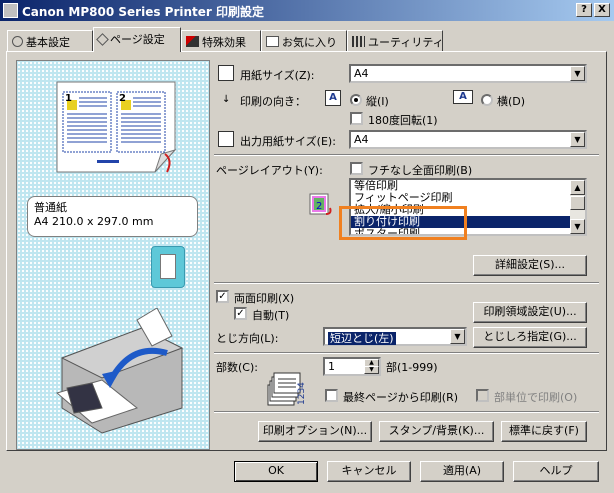  Describe the element at coordinates (395, 336) in the screenshot. I see `binding-dropdown: 短辺とじ(左) ▼` at that location.